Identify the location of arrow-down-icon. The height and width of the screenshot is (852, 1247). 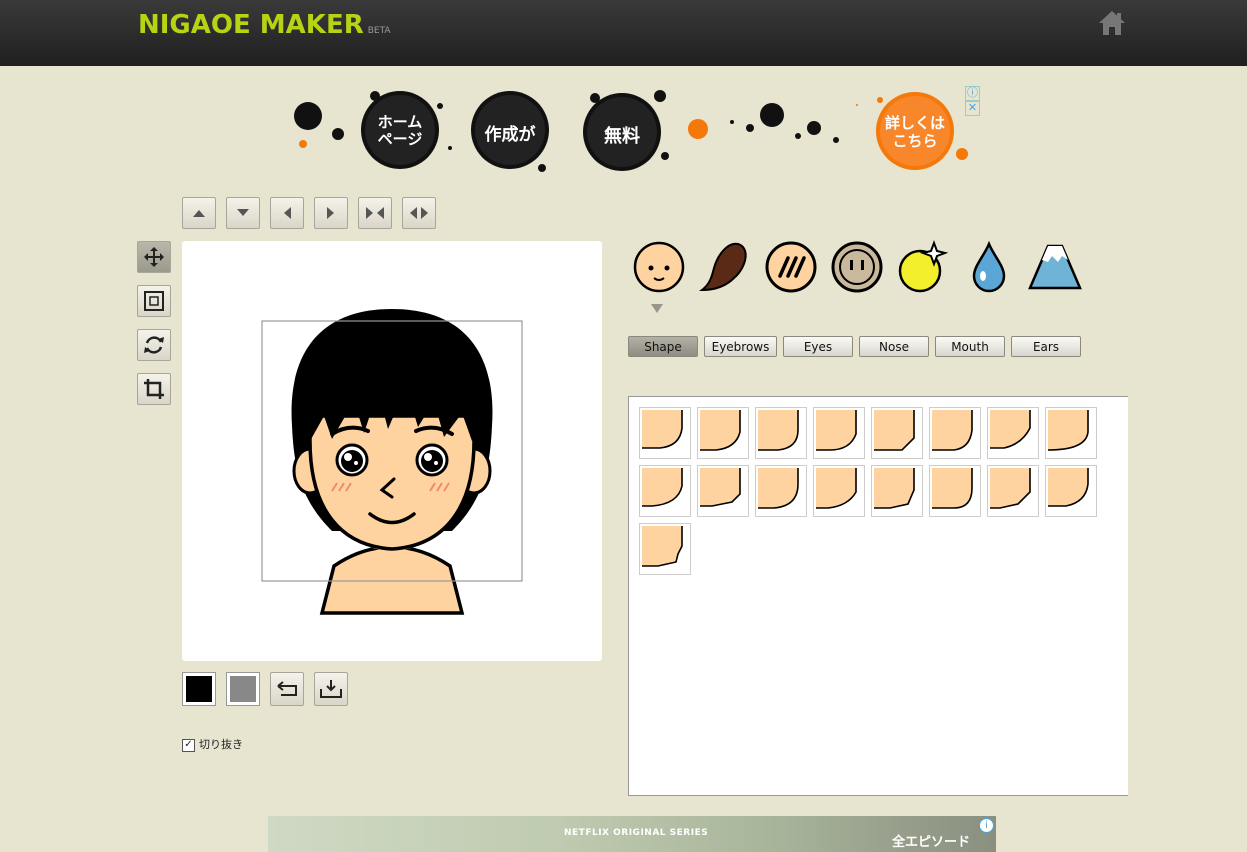
(243, 212).